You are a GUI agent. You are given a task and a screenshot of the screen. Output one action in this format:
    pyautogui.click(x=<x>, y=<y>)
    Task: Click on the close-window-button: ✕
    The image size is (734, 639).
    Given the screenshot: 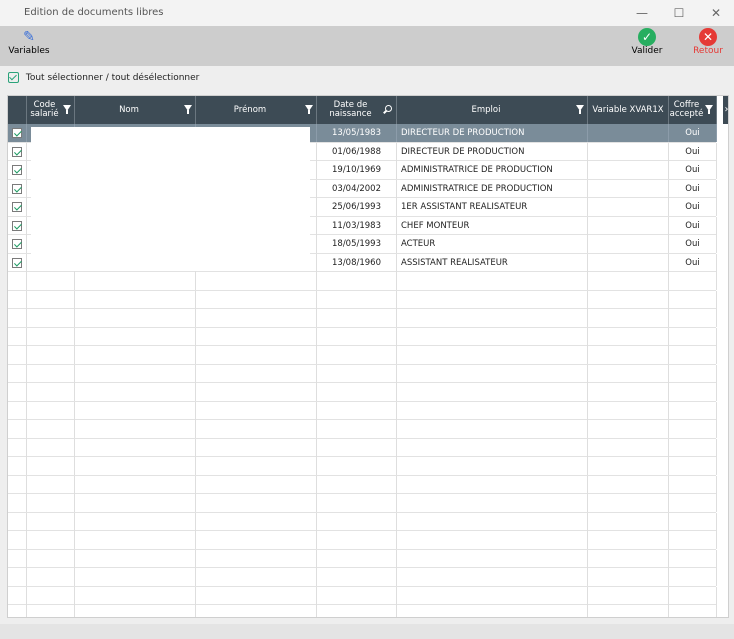 What is the action you would take?
    pyautogui.click(x=716, y=13)
    